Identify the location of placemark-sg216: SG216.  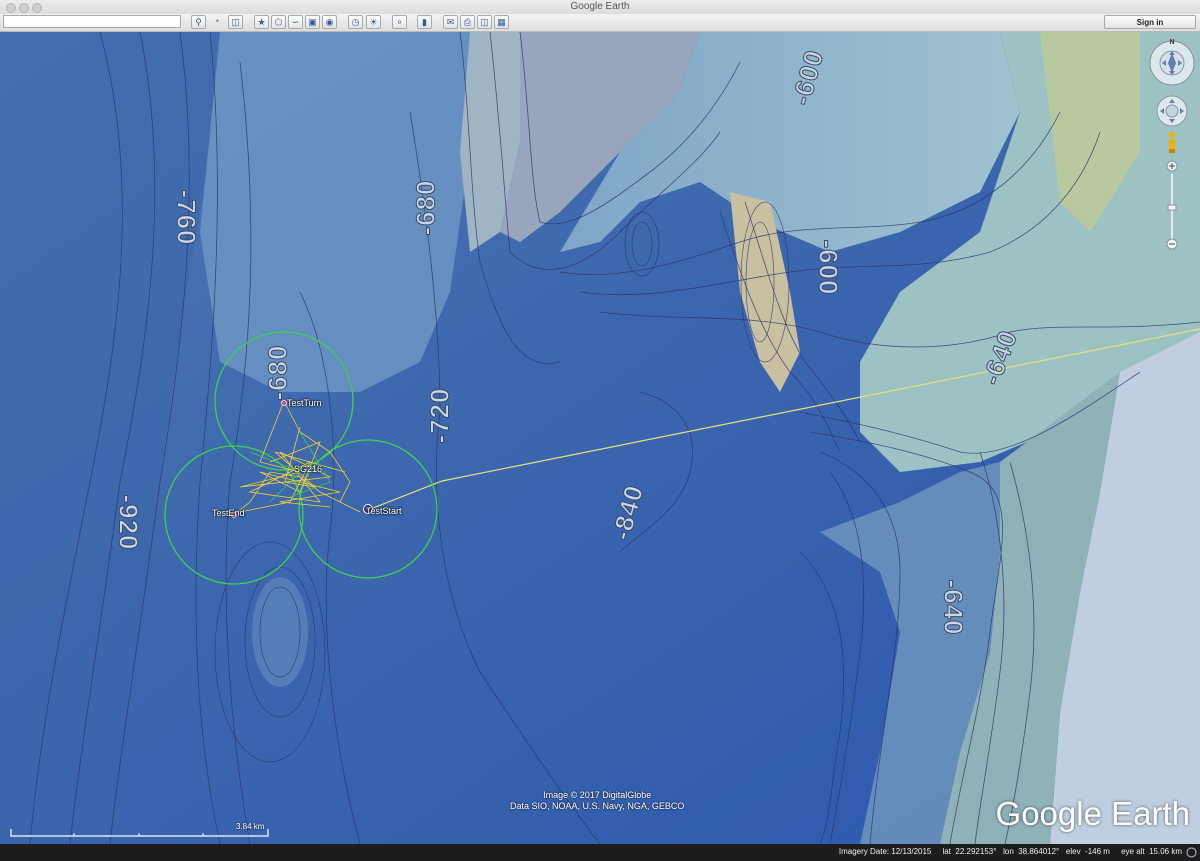
(308, 469).